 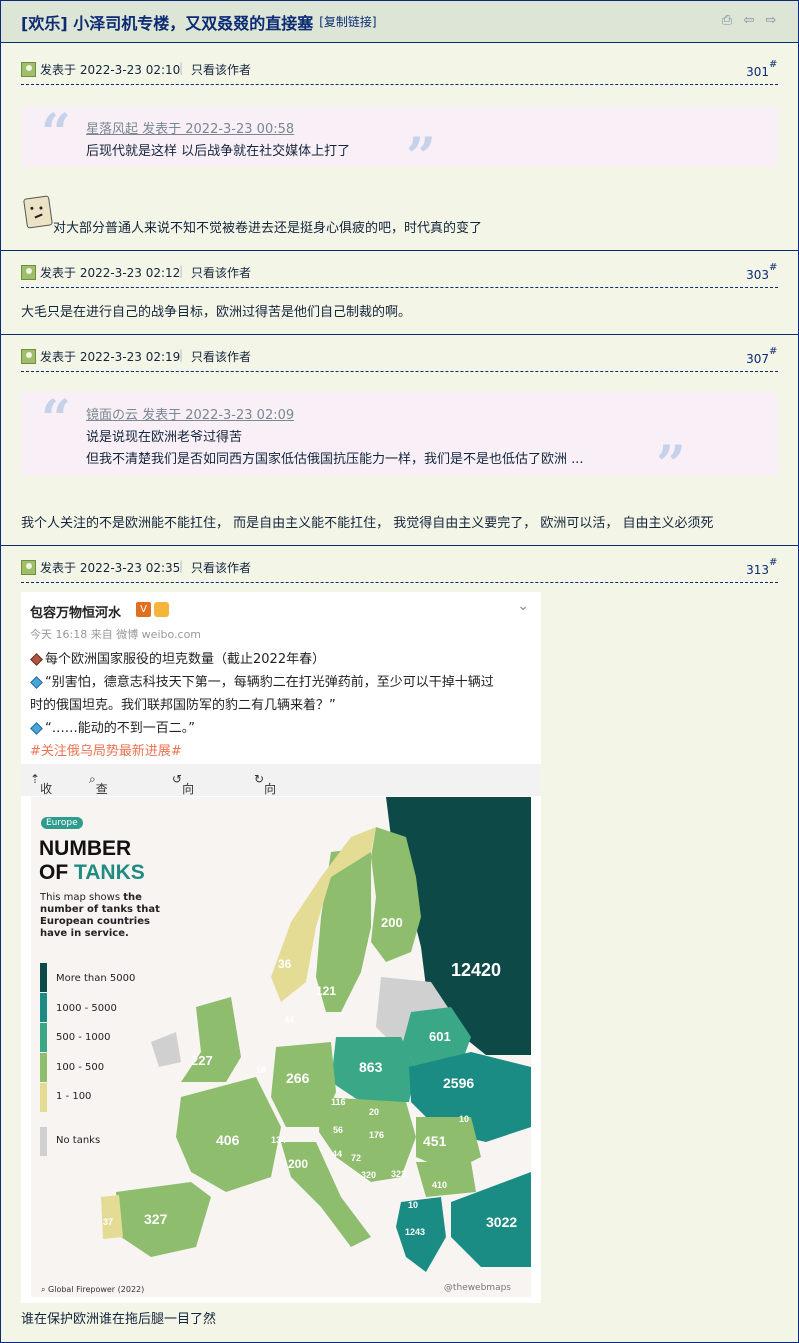 What do you see at coordinates (98, 809) in the screenshot?
I see `view-large-button: ⌕ 查看大图` at bounding box center [98, 809].